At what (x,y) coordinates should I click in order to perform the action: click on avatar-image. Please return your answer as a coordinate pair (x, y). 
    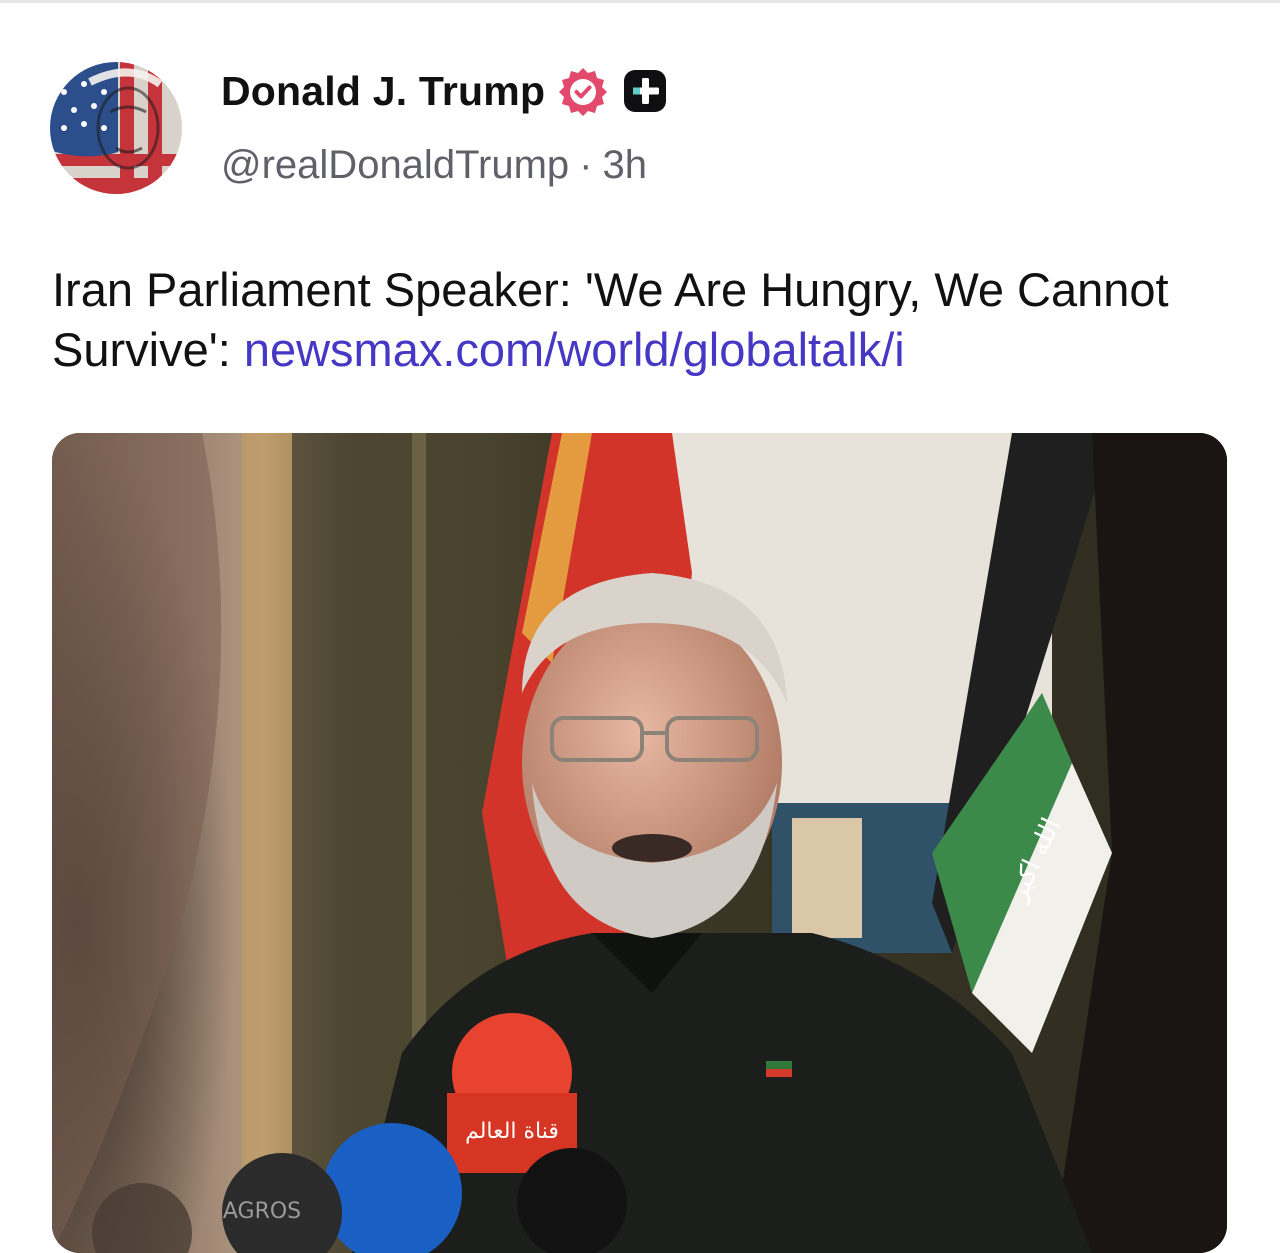
    Looking at the image, I should click on (116, 128).